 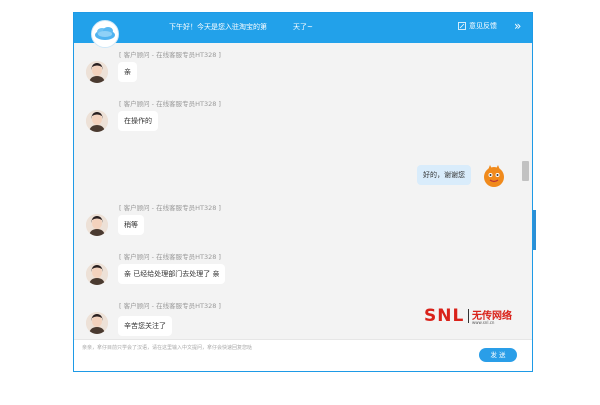 What do you see at coordinates (483, 26) in the screenshot?
I see `feedback-label: 意见反馈` at bounding box center [483, 26].